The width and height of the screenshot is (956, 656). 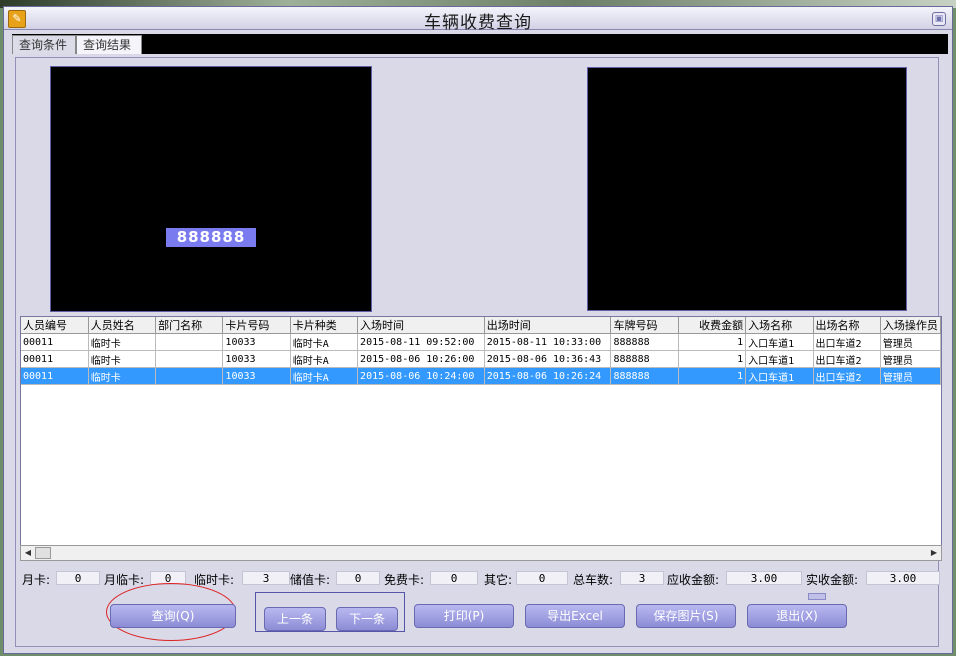 What do you see at coordinates (454, 578) in the screenshot?
I see `stat-value-free: 0` at bounding box center [454, 578].